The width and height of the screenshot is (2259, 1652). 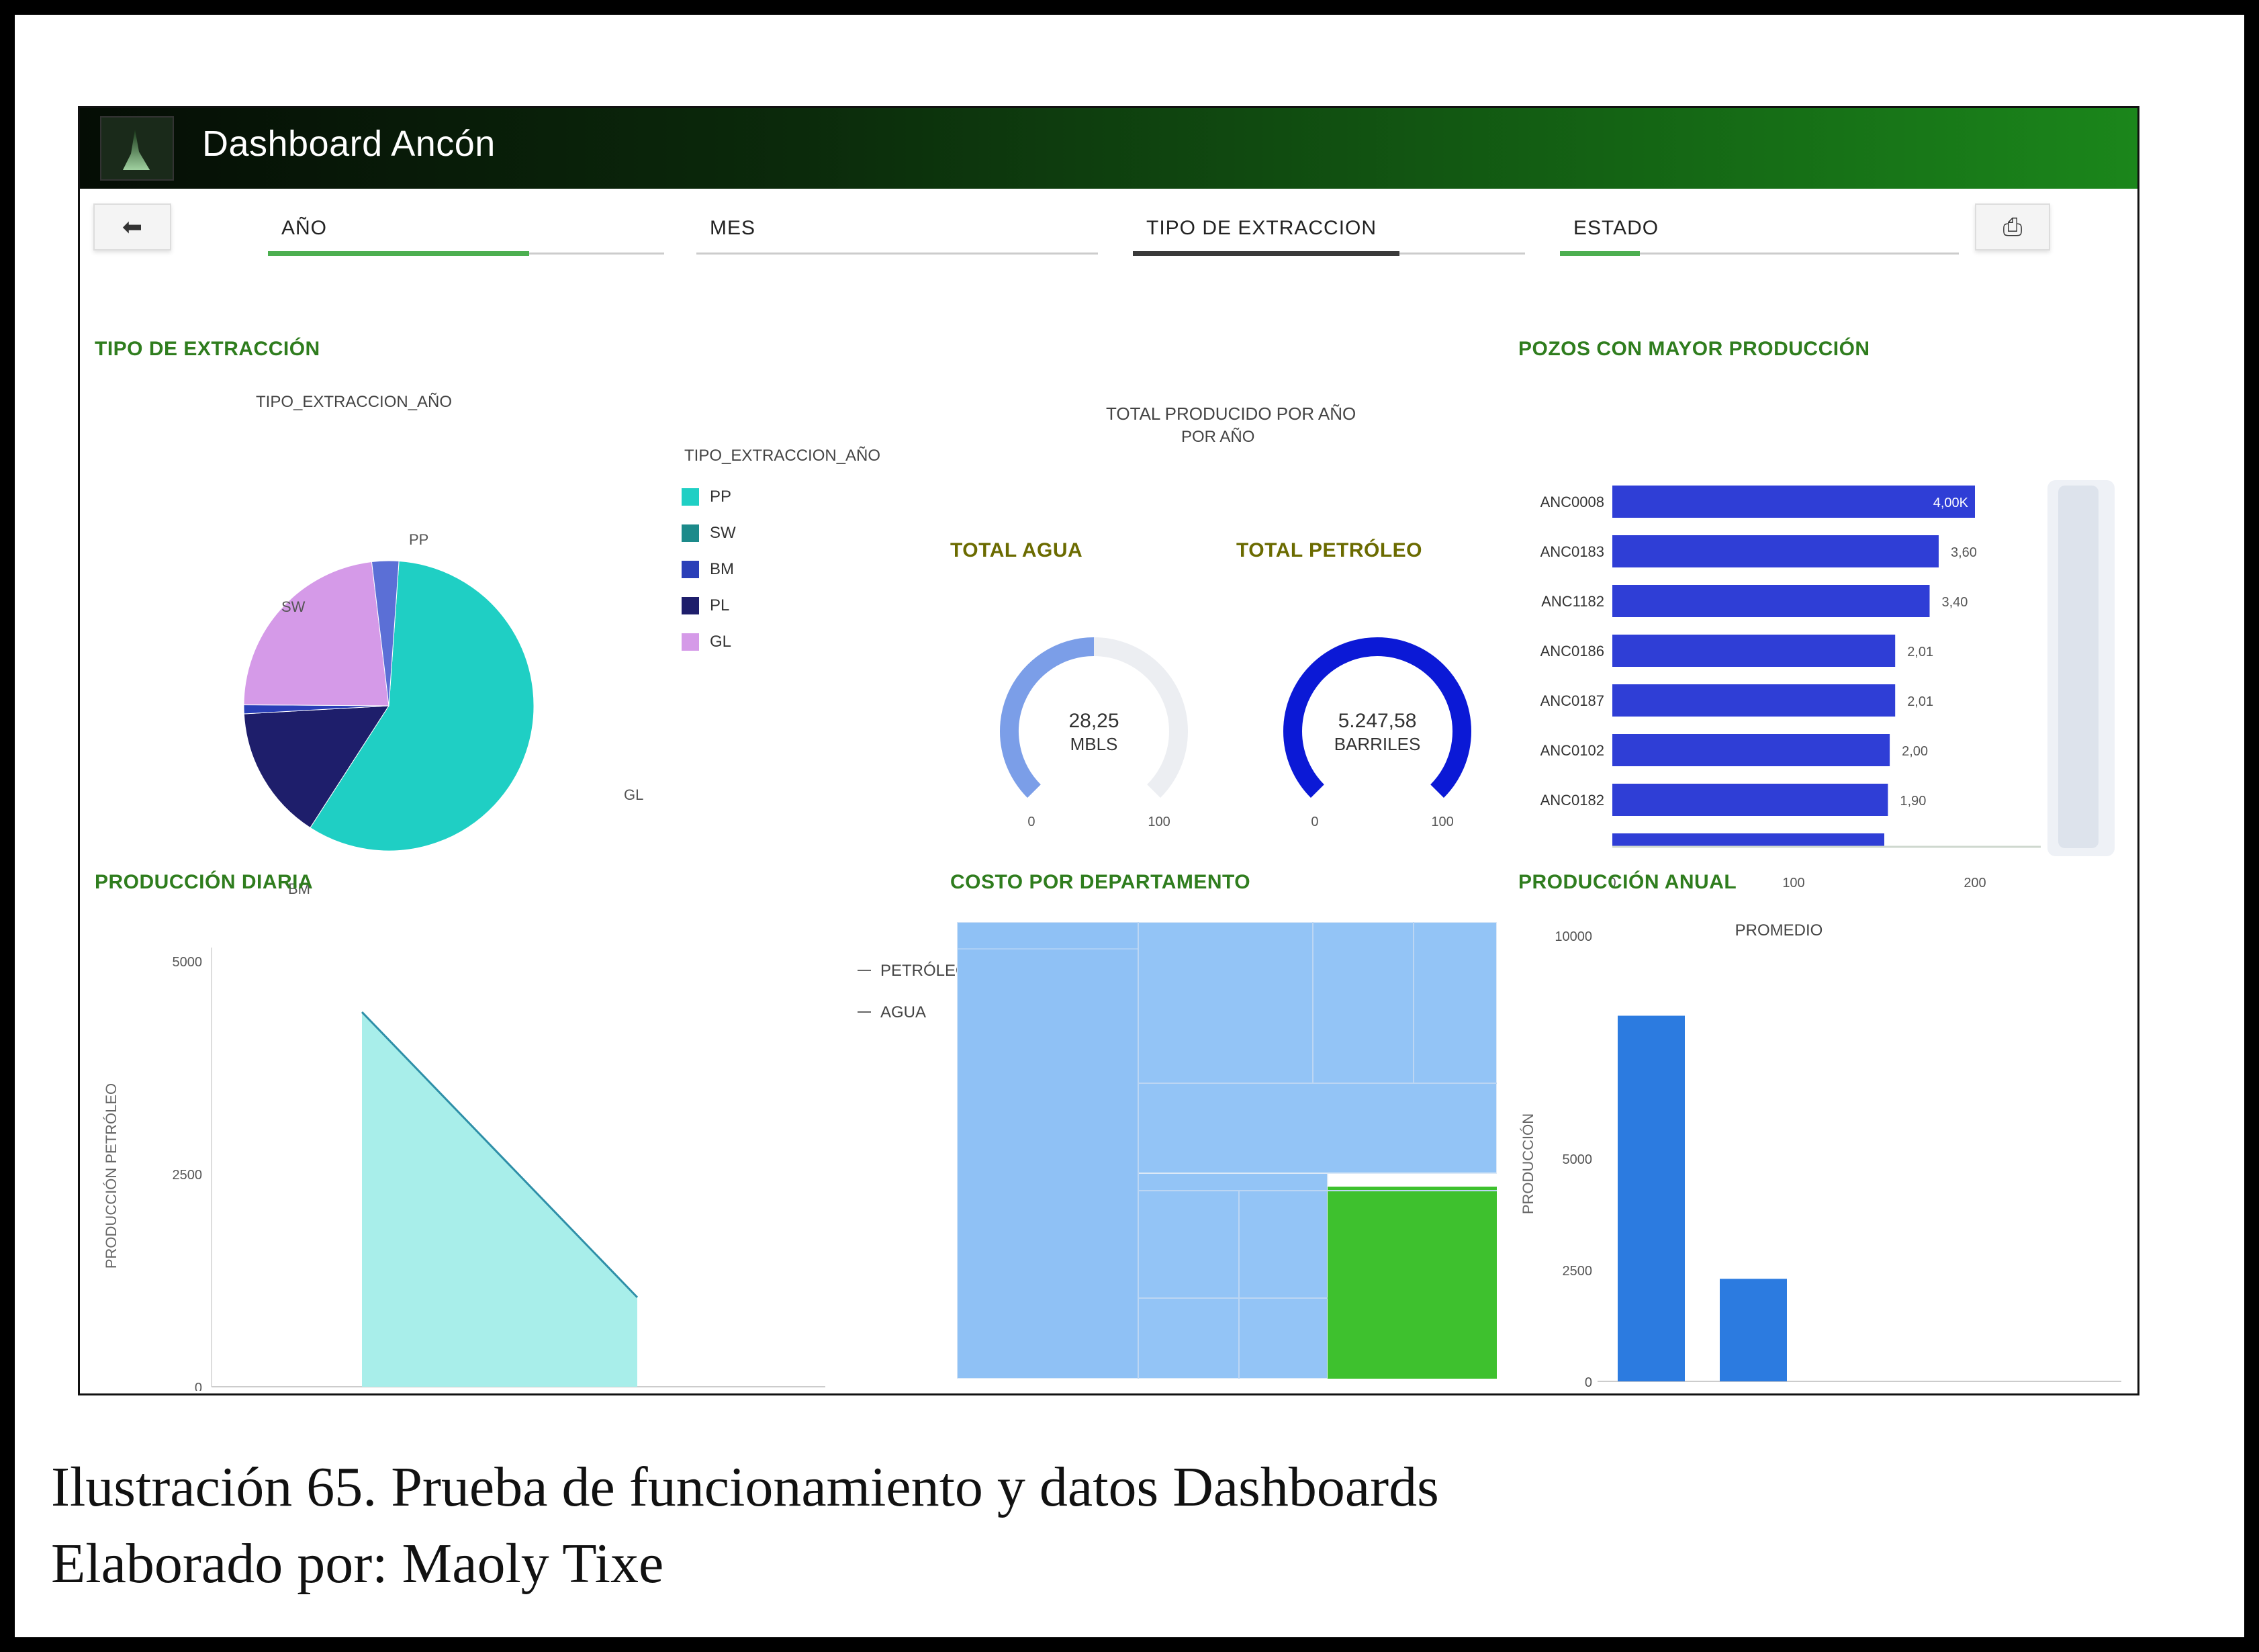 What do you see at coordinates (1572, 651) in the screenshot?
I see `hbar-category-label: ANC0186` at bounding box center [1572, 651].